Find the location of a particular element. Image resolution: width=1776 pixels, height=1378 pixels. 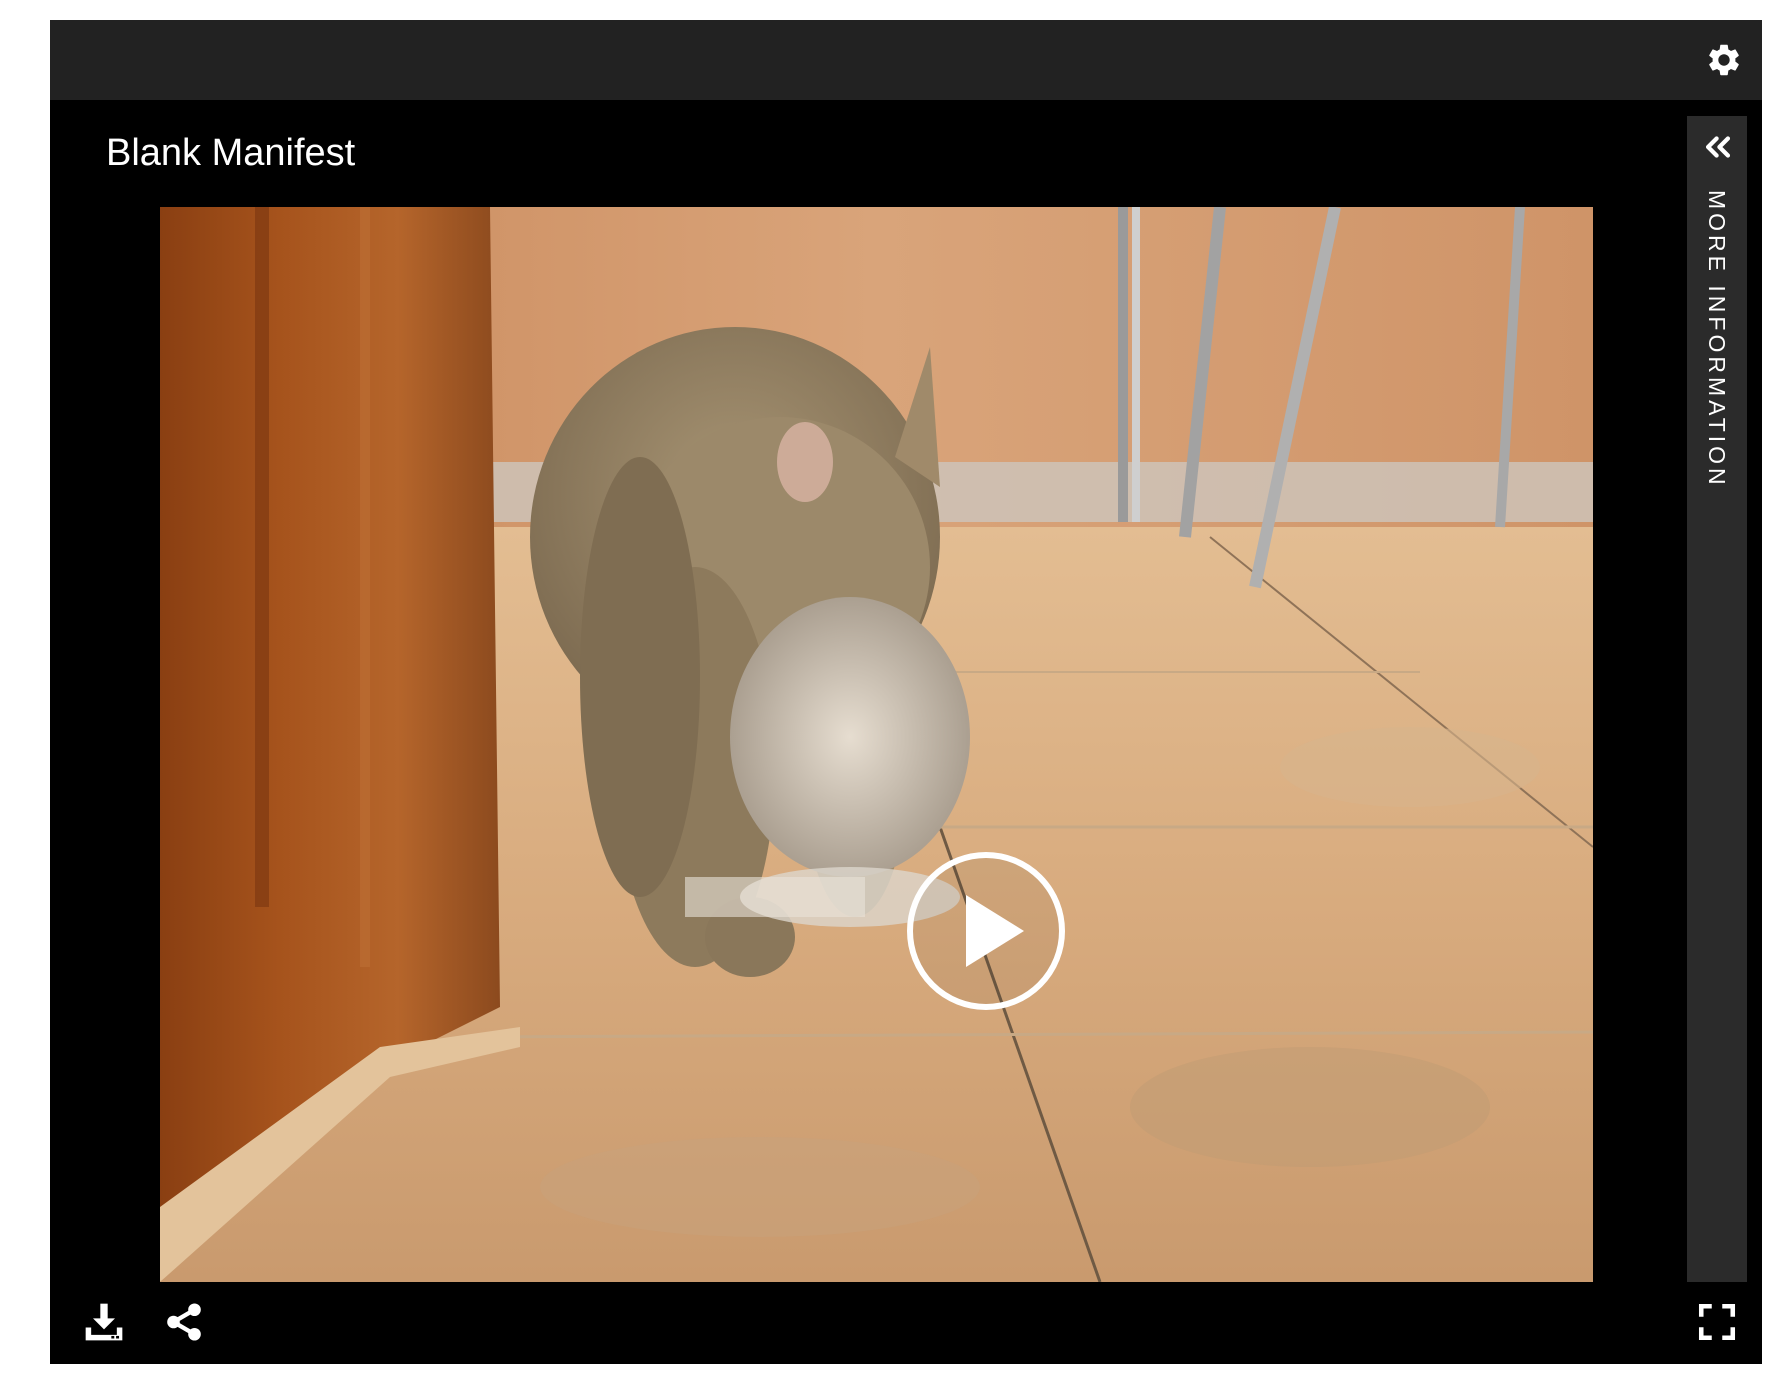

play-button is located at coordinates (986, 931).